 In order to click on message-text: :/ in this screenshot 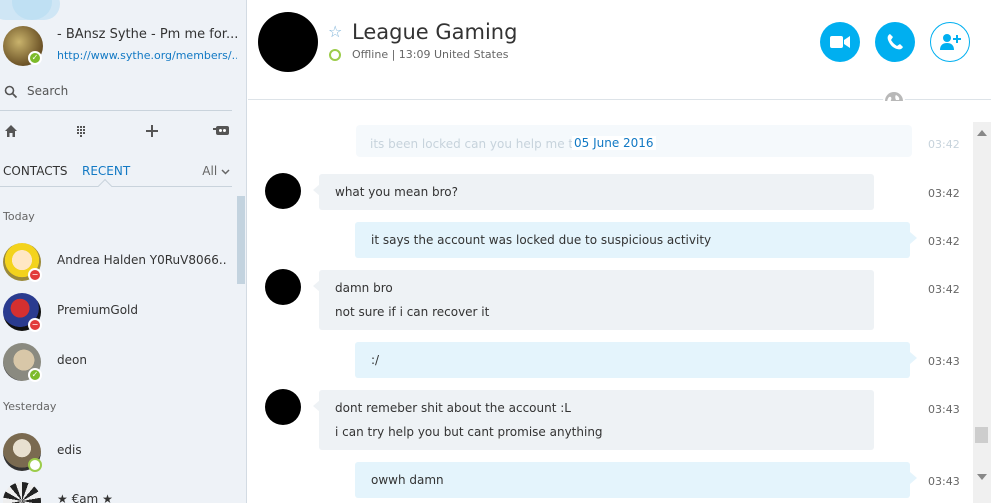, I will do `click(375, 360)`.